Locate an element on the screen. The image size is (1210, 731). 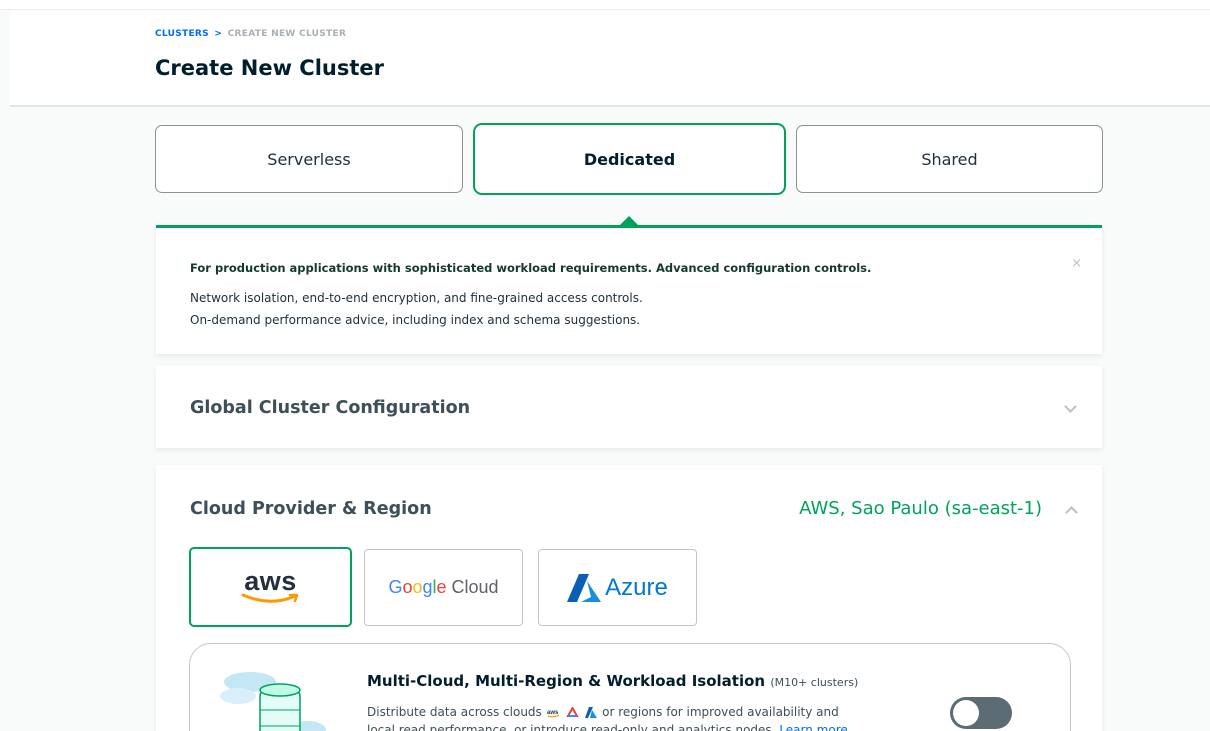
multi-cloud-illustration-icon is located at coordinates (273, 701).